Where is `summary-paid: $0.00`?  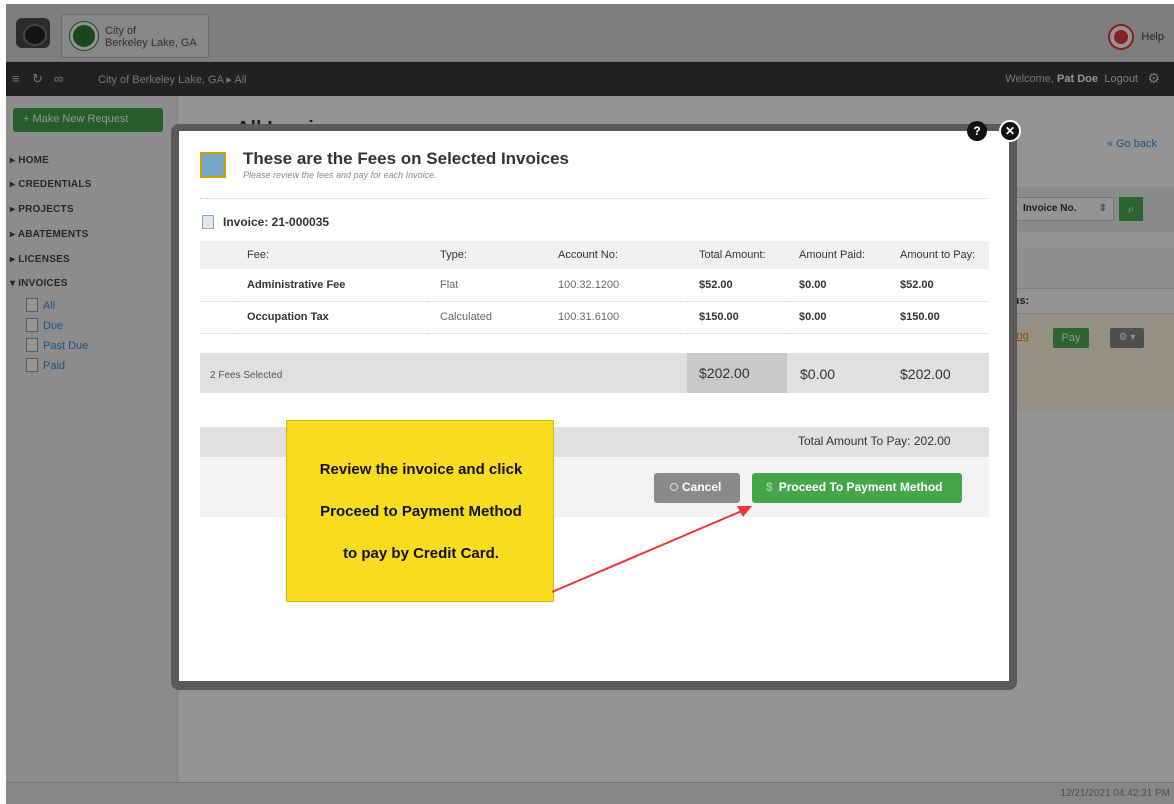 summary-paid: $0.00 is located at coordinates (818, 374).